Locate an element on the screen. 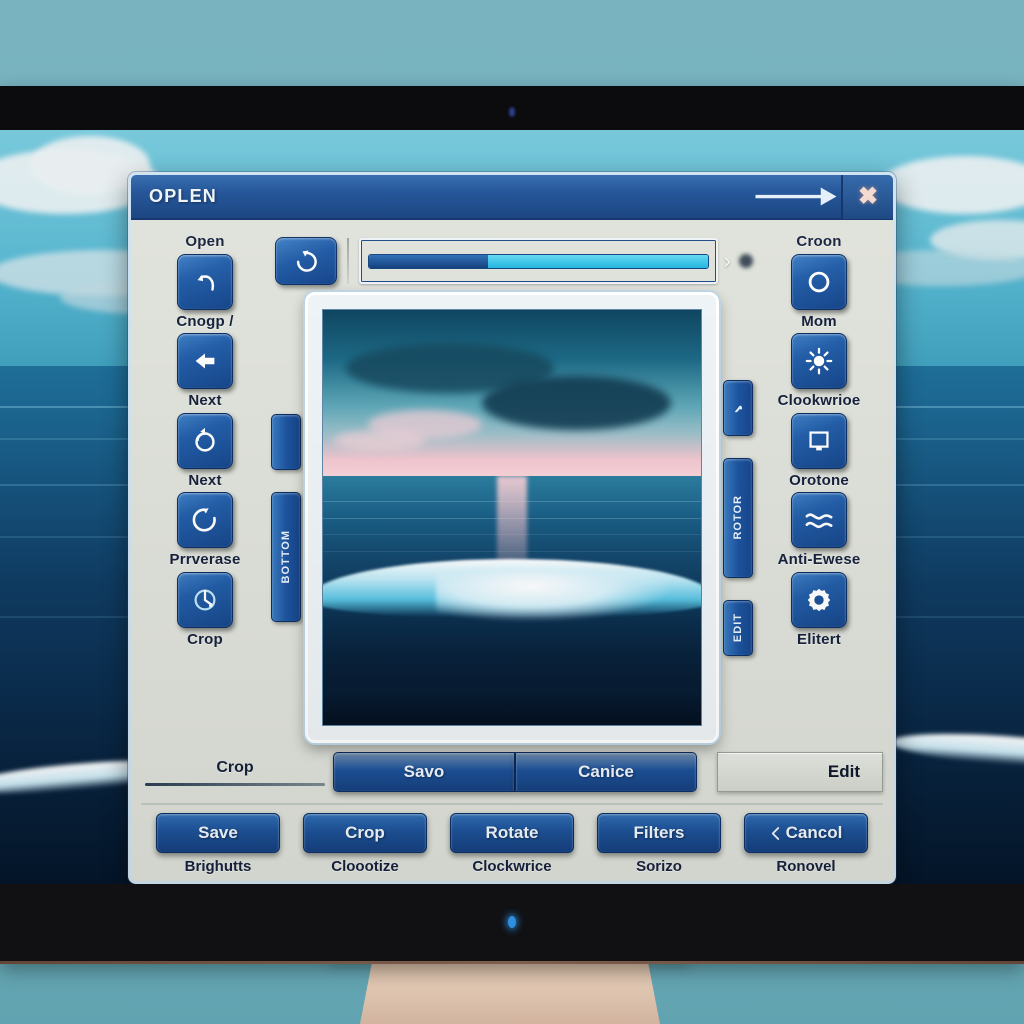 The width and height of the screenshot is (1024, 1024). bottom-filters-button: Filters is located at coordinates (659, 833).